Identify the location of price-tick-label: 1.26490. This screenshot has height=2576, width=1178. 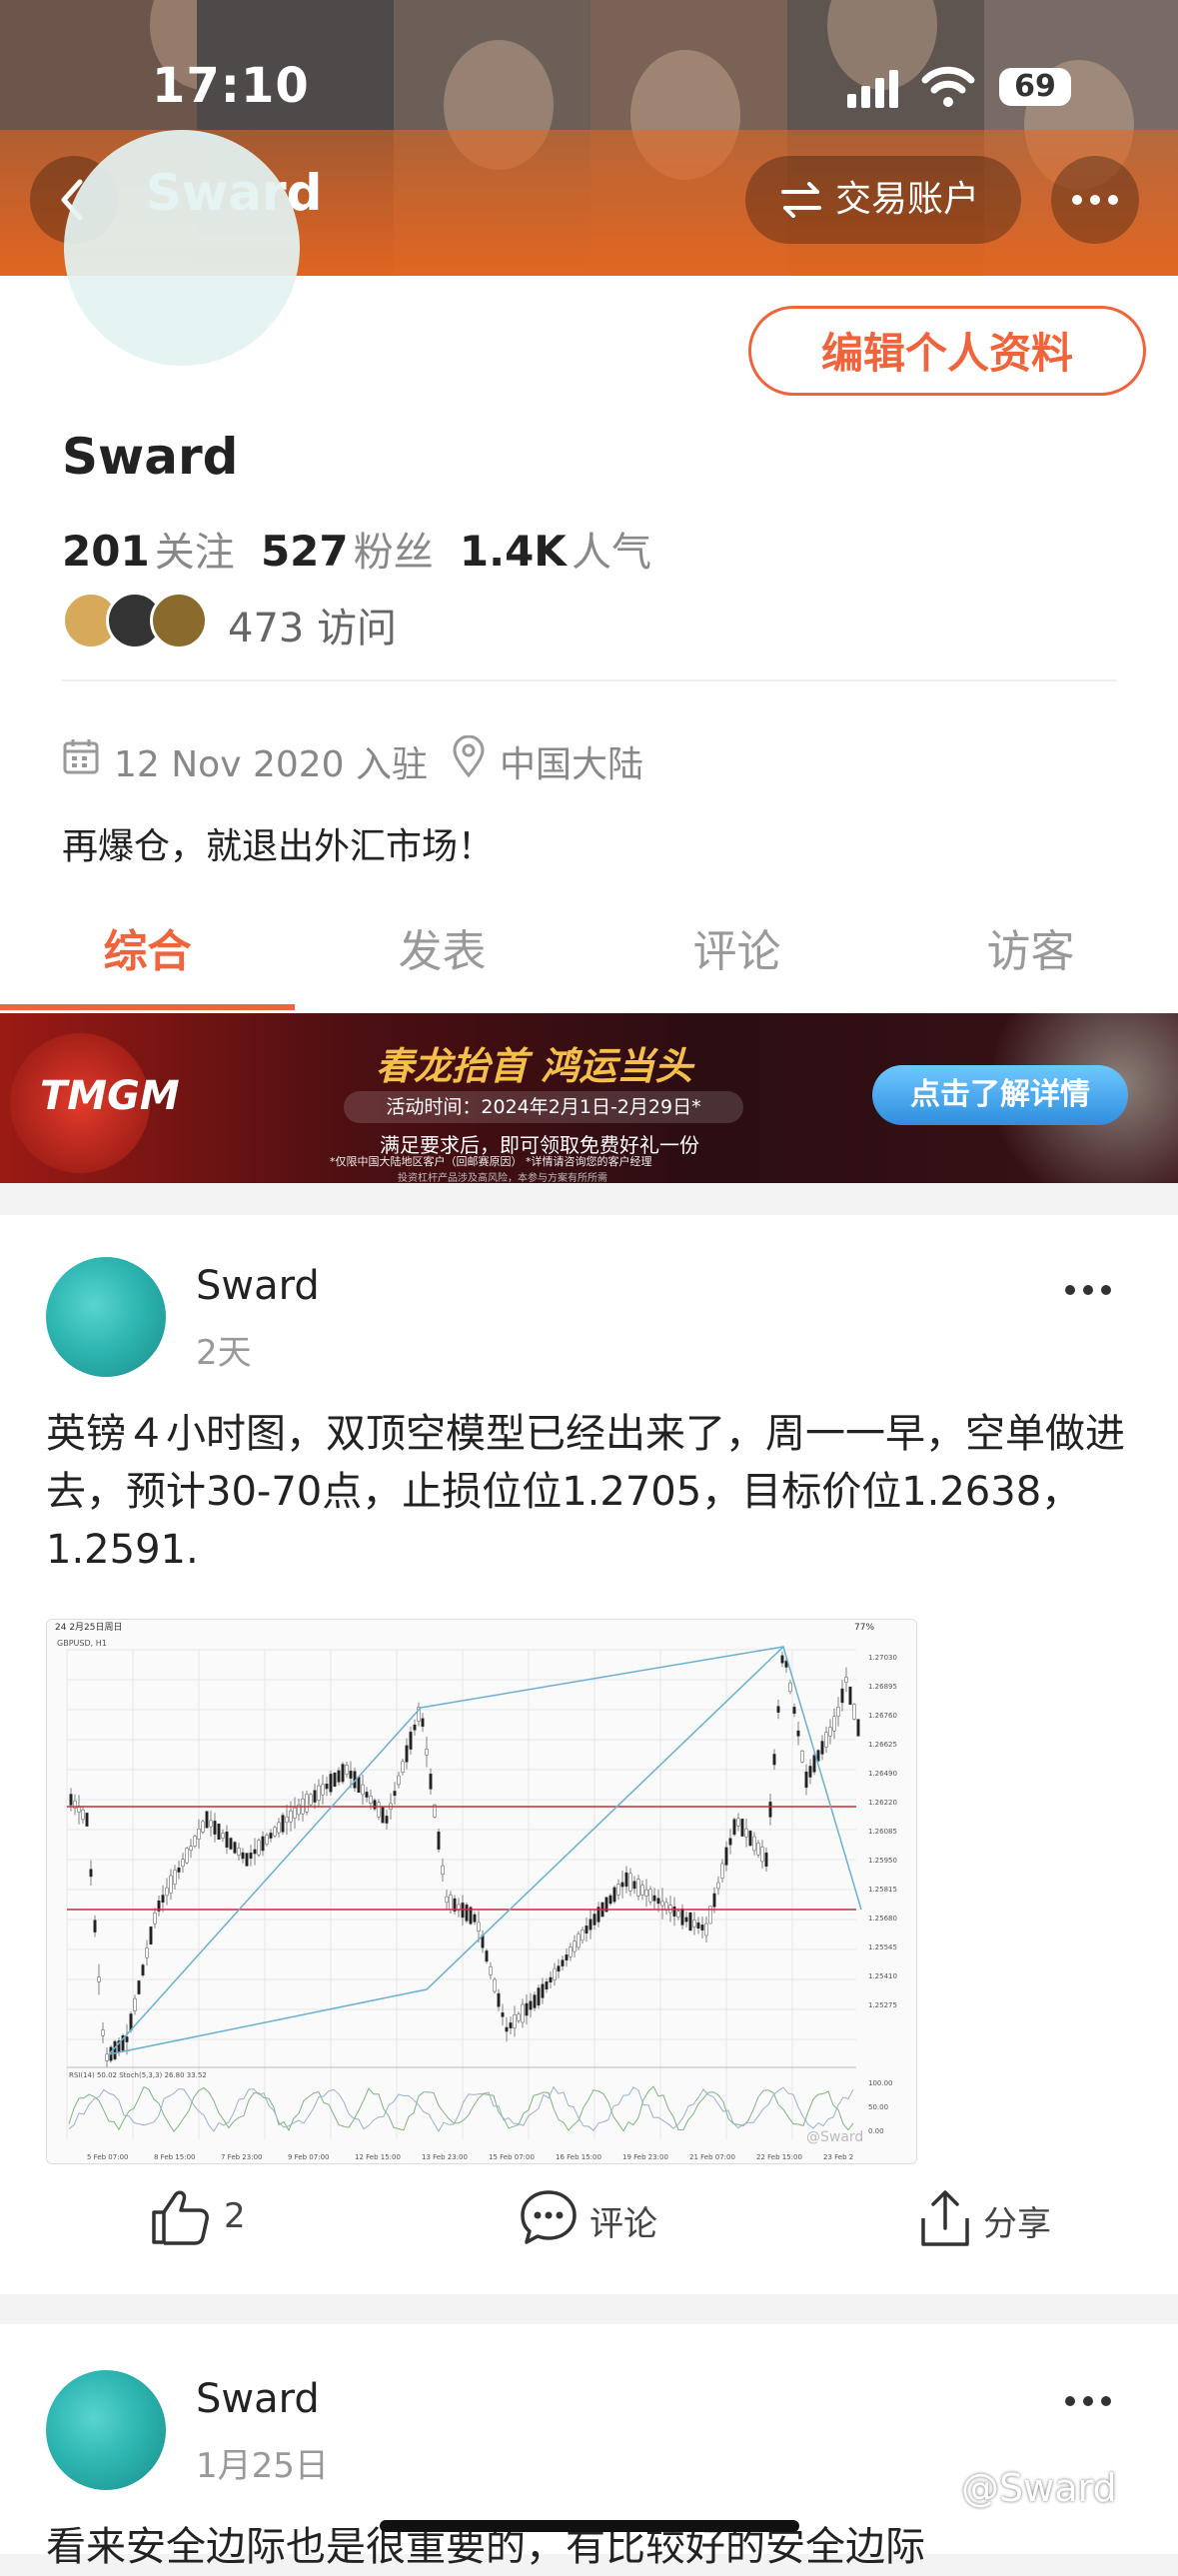
(882, 1774).